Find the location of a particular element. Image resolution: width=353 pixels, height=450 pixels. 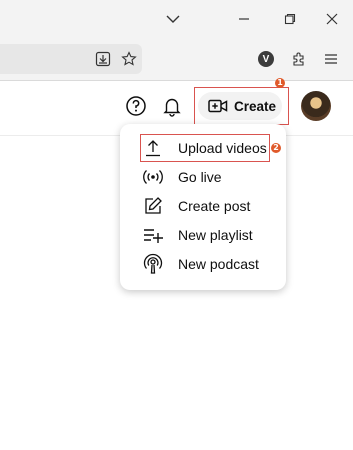

avatar is located at coordinates (316, 106).